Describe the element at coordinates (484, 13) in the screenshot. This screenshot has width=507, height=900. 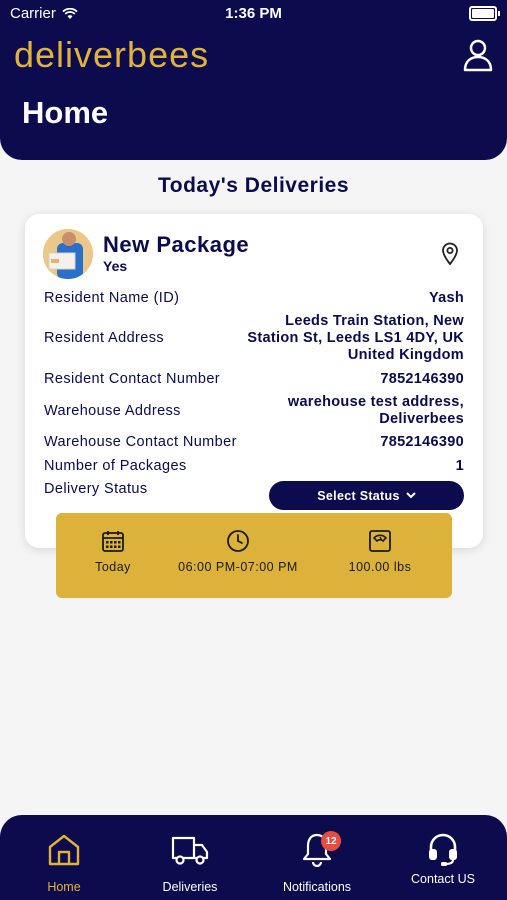
I see `battery-icon` at that location.